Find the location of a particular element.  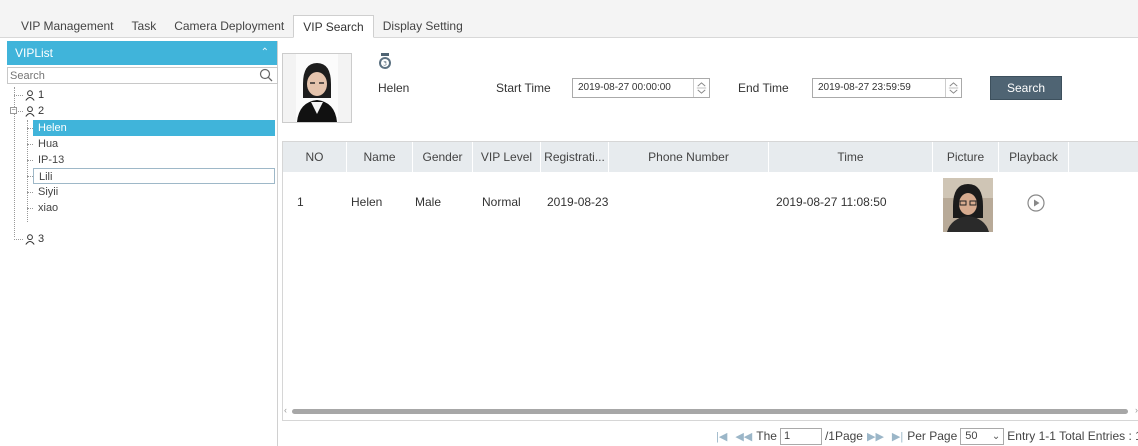

vip-photo is located at coordinates (317, 88).